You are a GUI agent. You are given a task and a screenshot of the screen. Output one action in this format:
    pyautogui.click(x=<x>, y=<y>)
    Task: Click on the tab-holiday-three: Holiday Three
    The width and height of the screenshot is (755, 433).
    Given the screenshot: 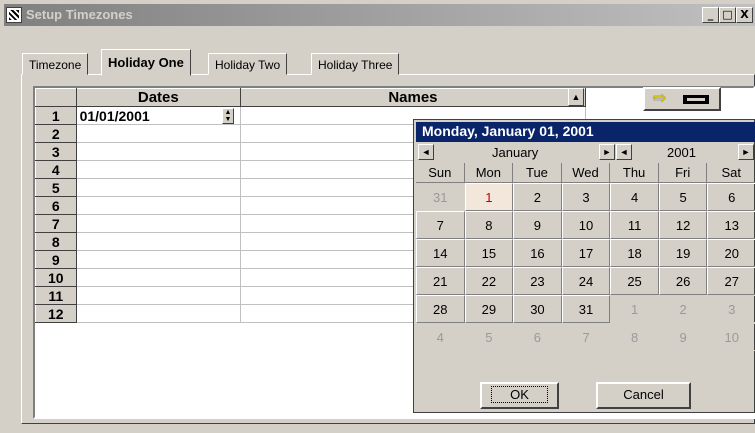 What is the action you would take?
    pyautogui.click(x=355, y=64)
    